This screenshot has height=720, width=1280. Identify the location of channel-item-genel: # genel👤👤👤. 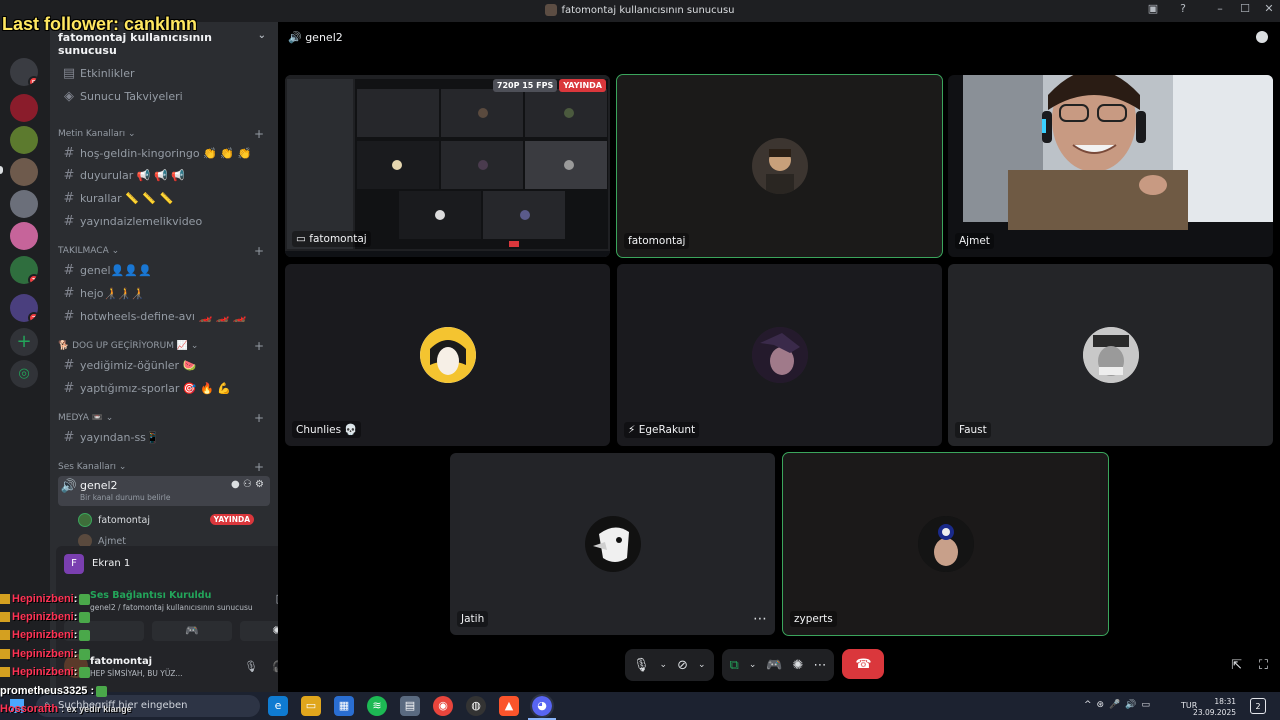
(164, 270).